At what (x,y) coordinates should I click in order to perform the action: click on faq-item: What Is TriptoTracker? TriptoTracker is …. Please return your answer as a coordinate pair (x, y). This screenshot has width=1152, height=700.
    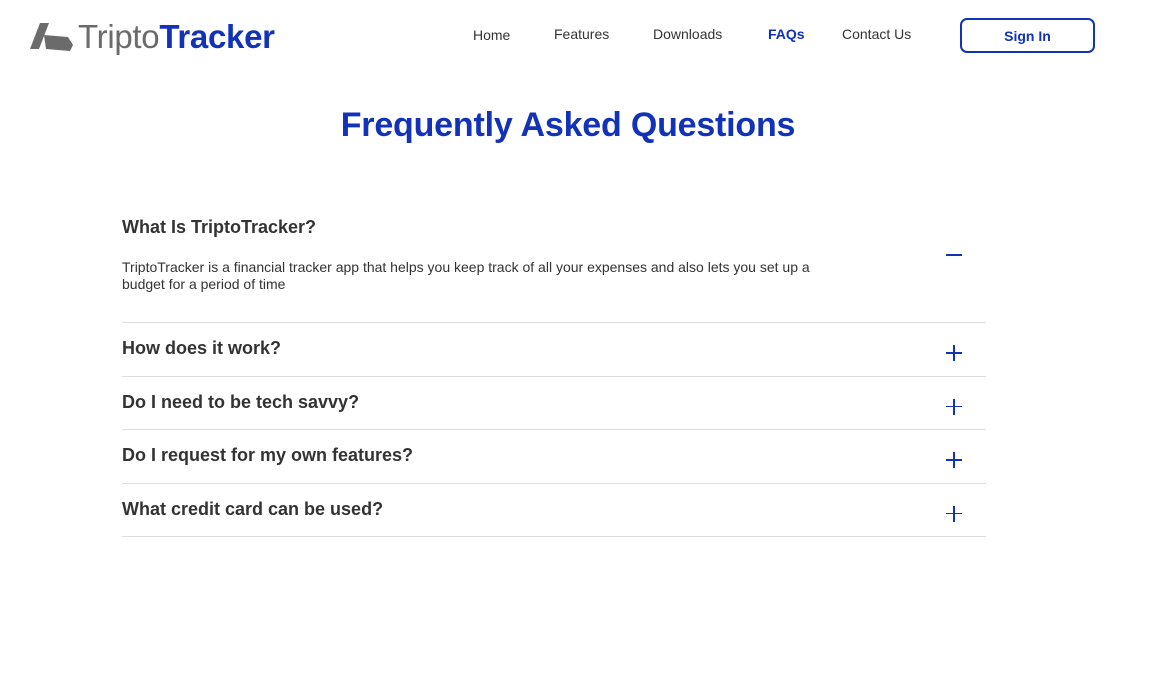
    Looking at the image, I should click on (554, 263).